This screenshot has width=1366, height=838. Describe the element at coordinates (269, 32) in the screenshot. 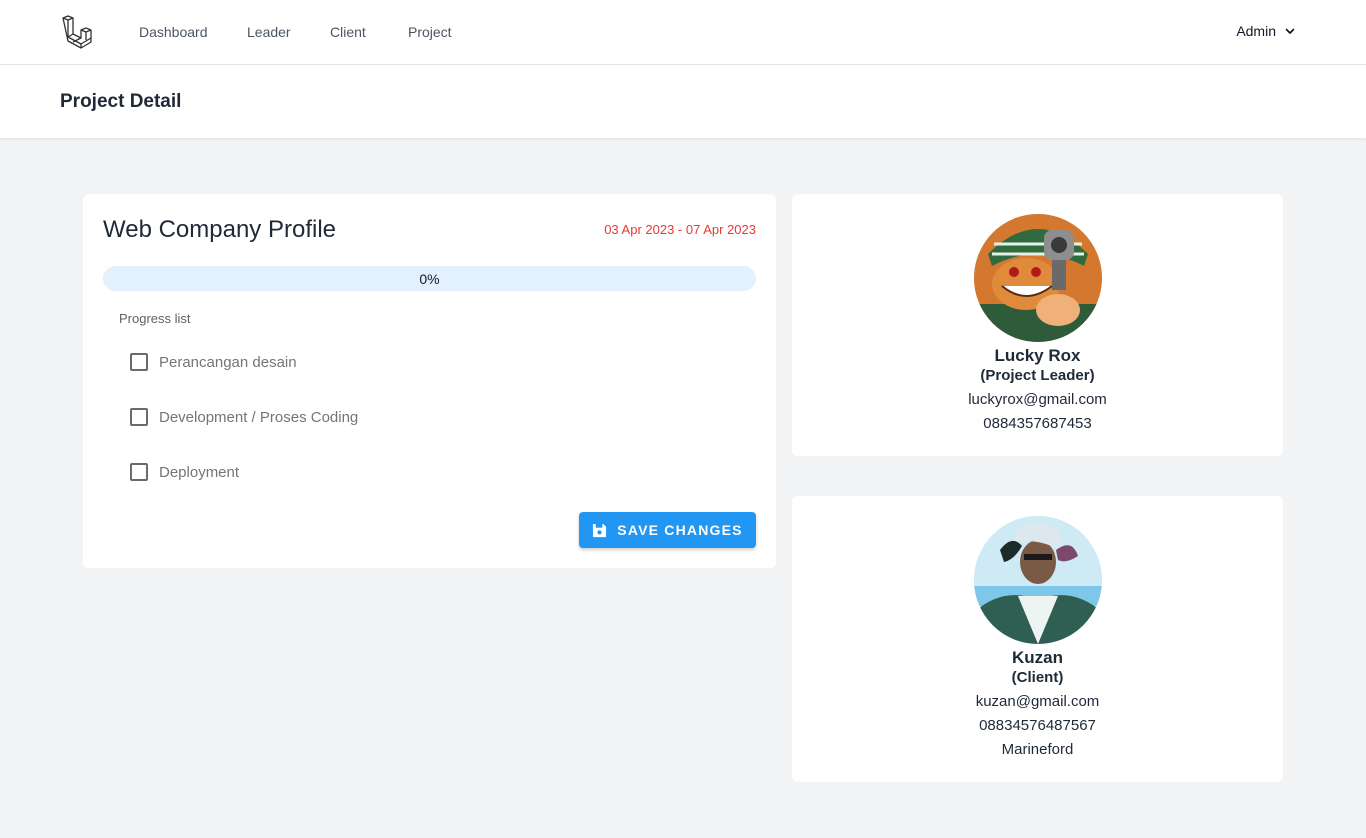

I see `nav-link-leader: Leader` at that location.